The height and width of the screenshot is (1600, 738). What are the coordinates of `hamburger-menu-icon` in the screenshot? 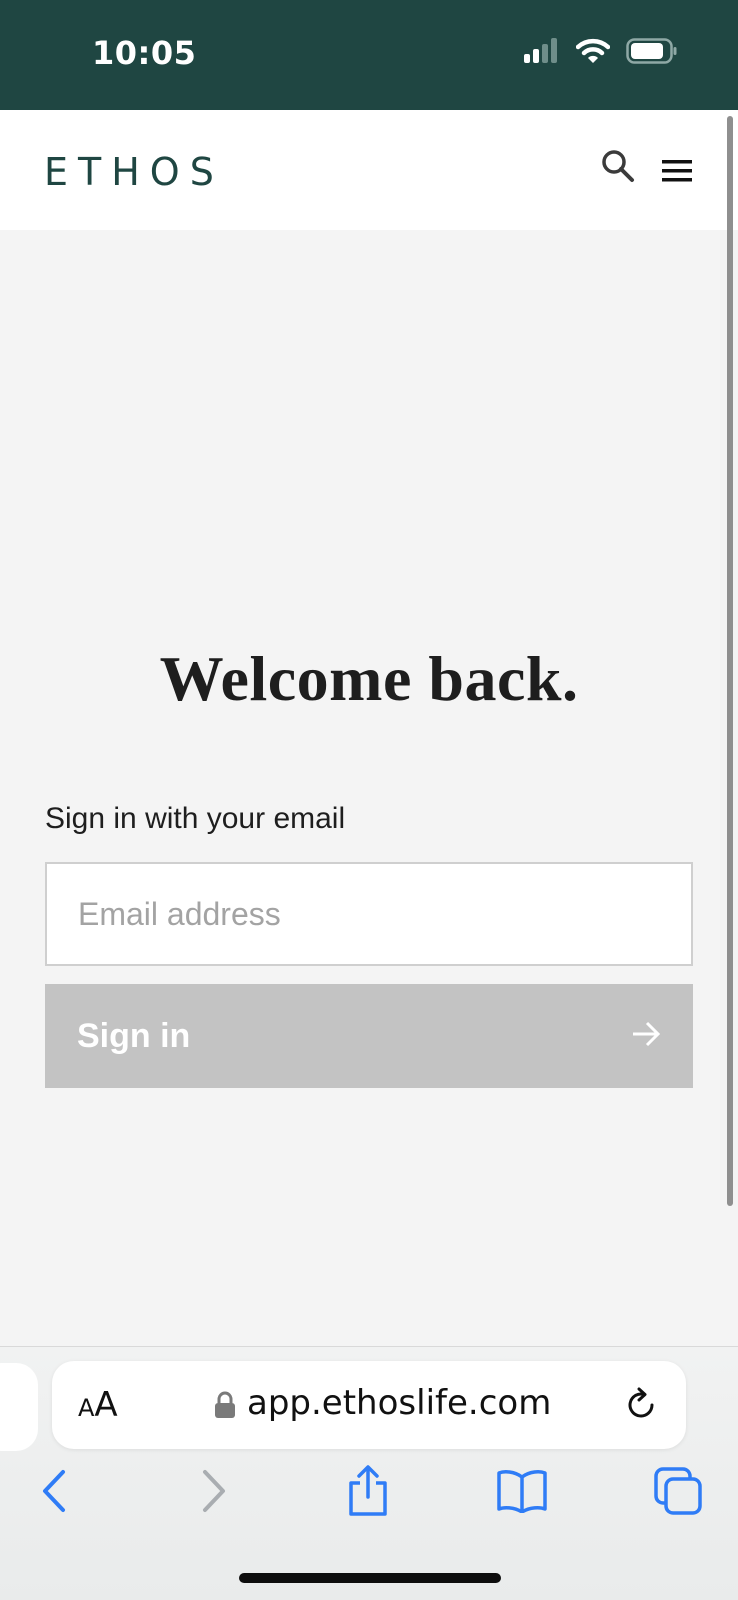 It's located at (677, 171).